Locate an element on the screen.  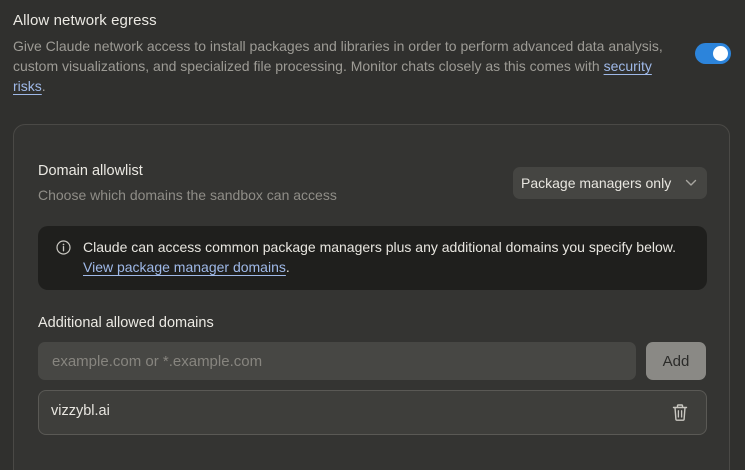
domain-name: vizzybl.ai is located at coordinates (80, 411).